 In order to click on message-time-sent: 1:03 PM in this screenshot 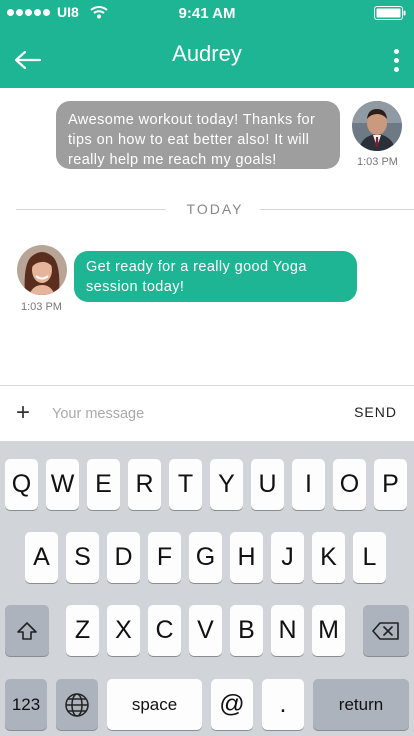, I will do `click(377, 162)`.